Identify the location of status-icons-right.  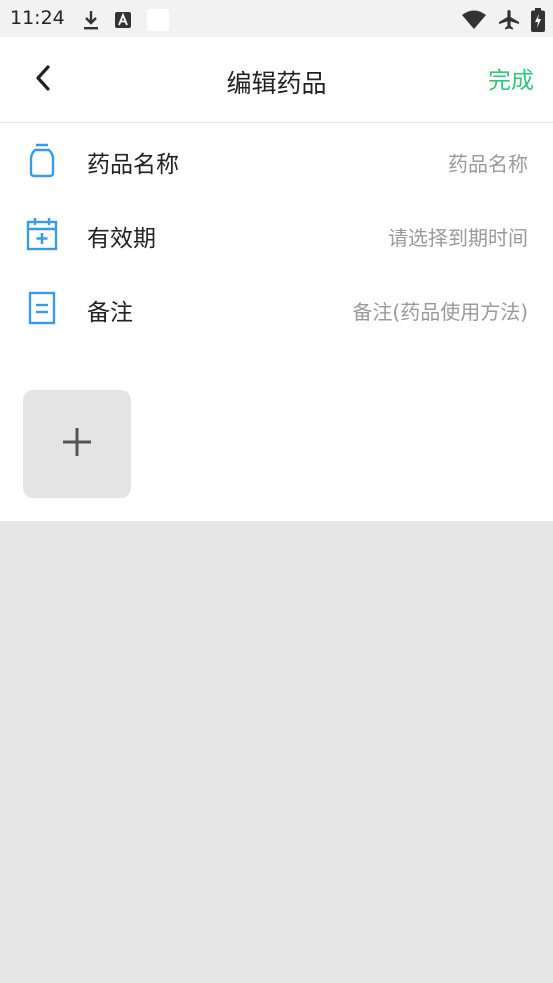
(503, 22).